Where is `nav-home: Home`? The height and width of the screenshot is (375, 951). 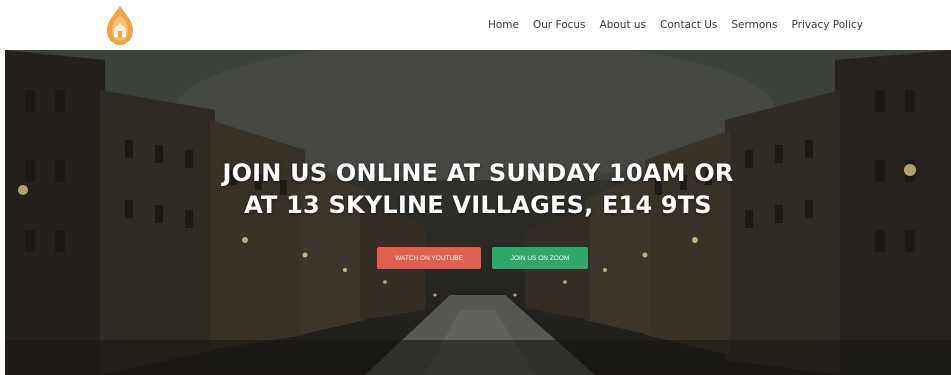
nav-home: Home is located at coordinates (503, 25).